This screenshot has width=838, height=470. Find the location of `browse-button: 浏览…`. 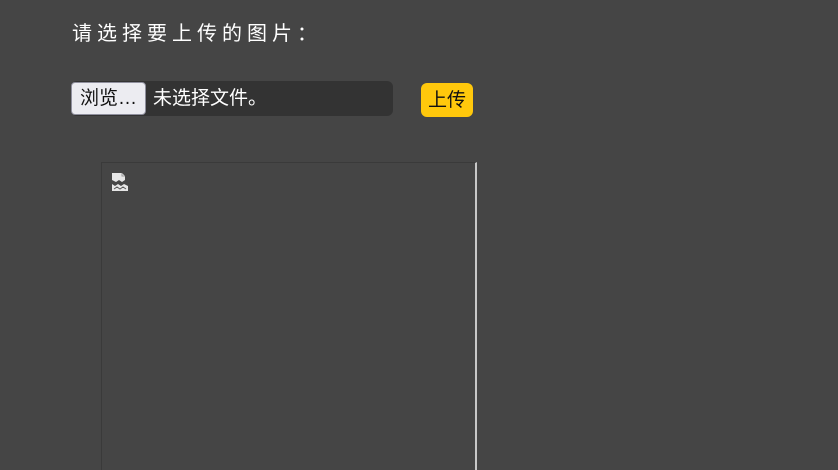

browse-button: 浏览… is located at coordinates (109, 98).